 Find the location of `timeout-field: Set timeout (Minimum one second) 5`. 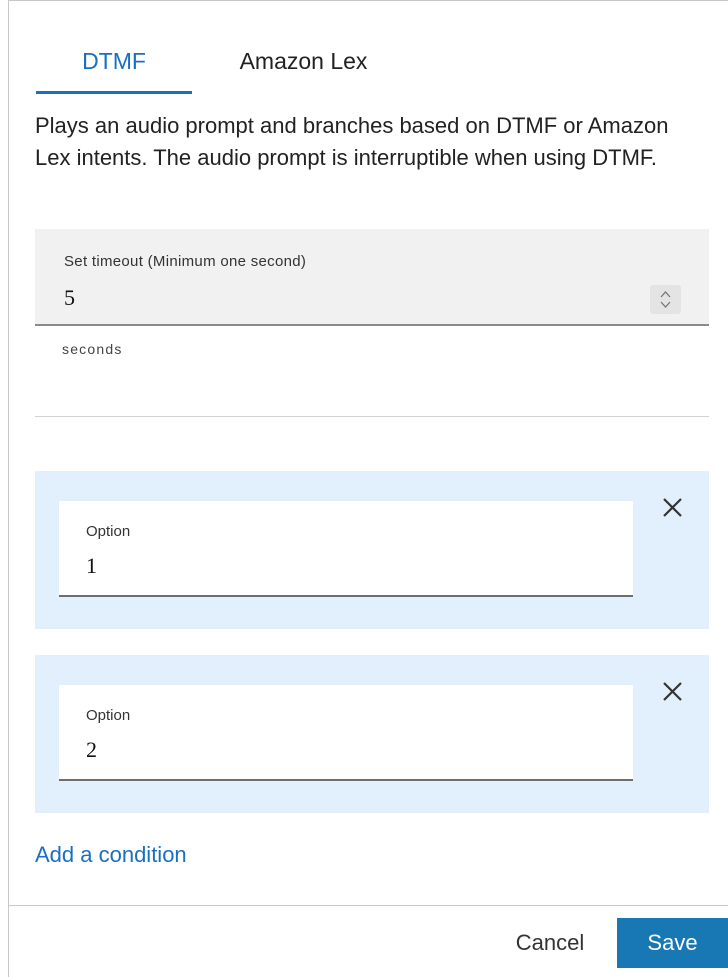

timeout-field: Set timeout (Minimum one second) 5 is located at coordinates (372, 277).